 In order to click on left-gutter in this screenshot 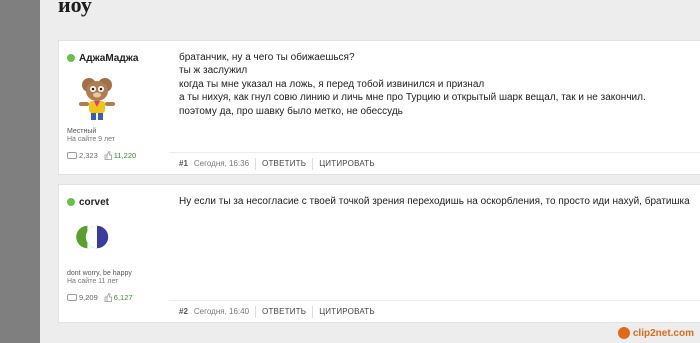, I will do `click(20, 171)`.